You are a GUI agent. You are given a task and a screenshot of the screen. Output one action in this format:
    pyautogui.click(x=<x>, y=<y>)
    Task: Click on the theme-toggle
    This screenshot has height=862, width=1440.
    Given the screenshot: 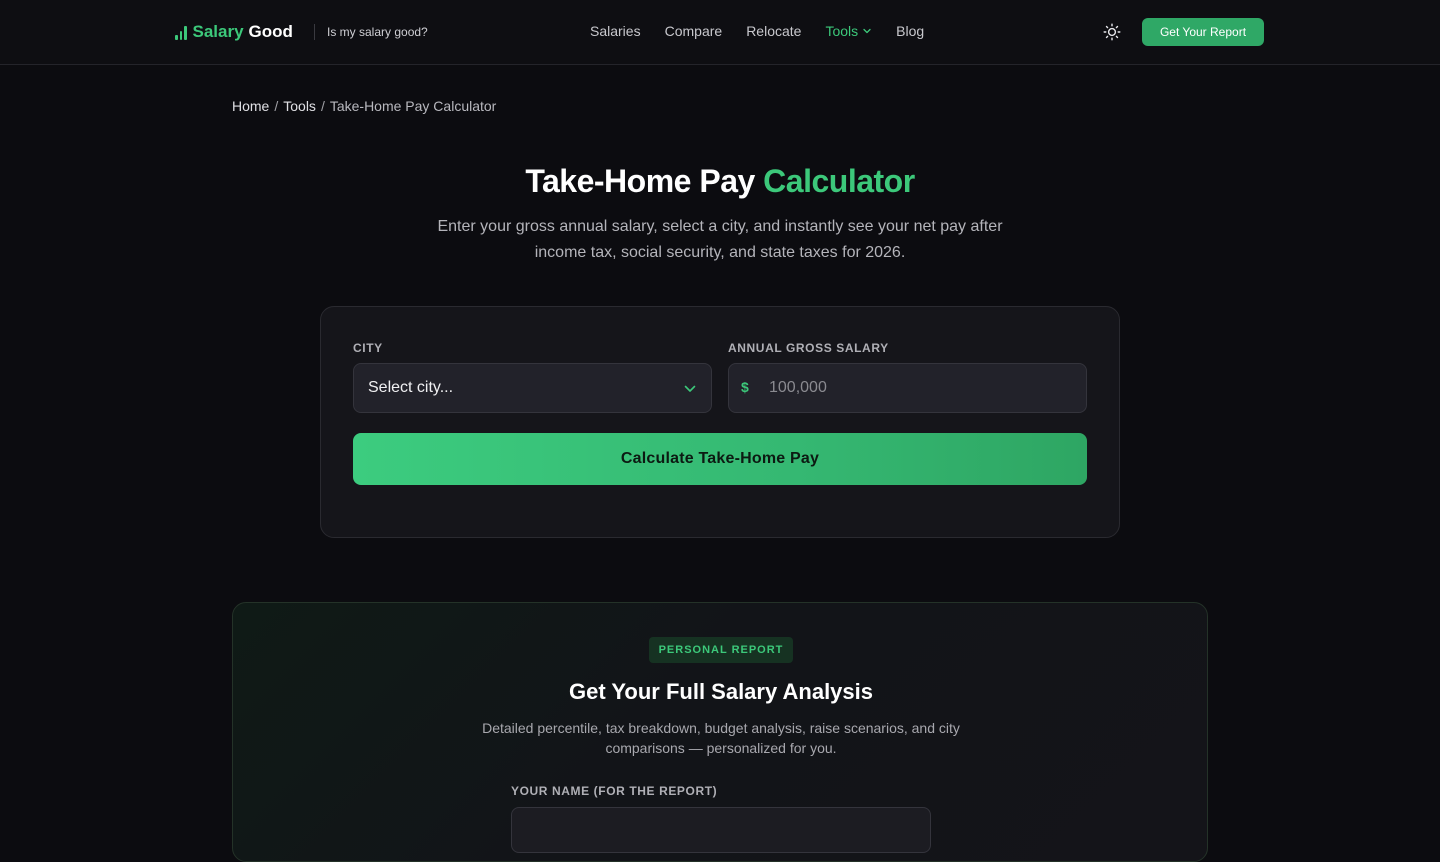 What is the action you would take?
    pyautogui.click(x=1112, y=32)
    